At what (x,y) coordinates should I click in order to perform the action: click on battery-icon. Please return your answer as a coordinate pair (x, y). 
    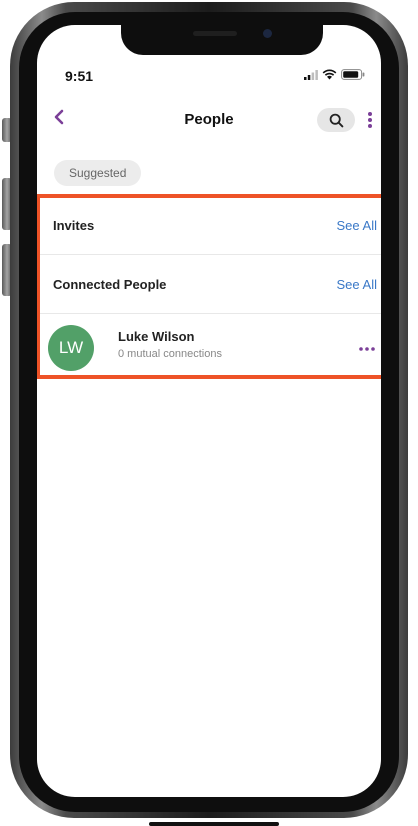
    Looking at the image, I should click on (353, 74).